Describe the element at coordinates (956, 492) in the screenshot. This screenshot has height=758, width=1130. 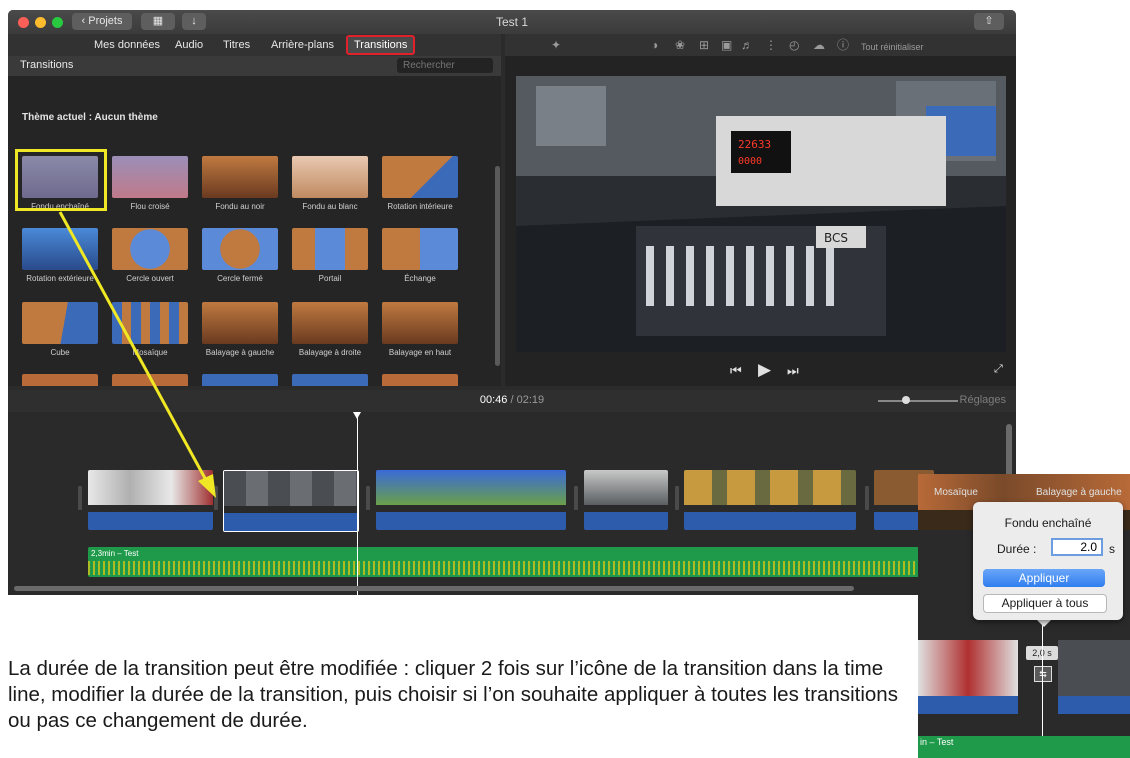
I see `inset-label-mosaique: Mosaïque` at that location.